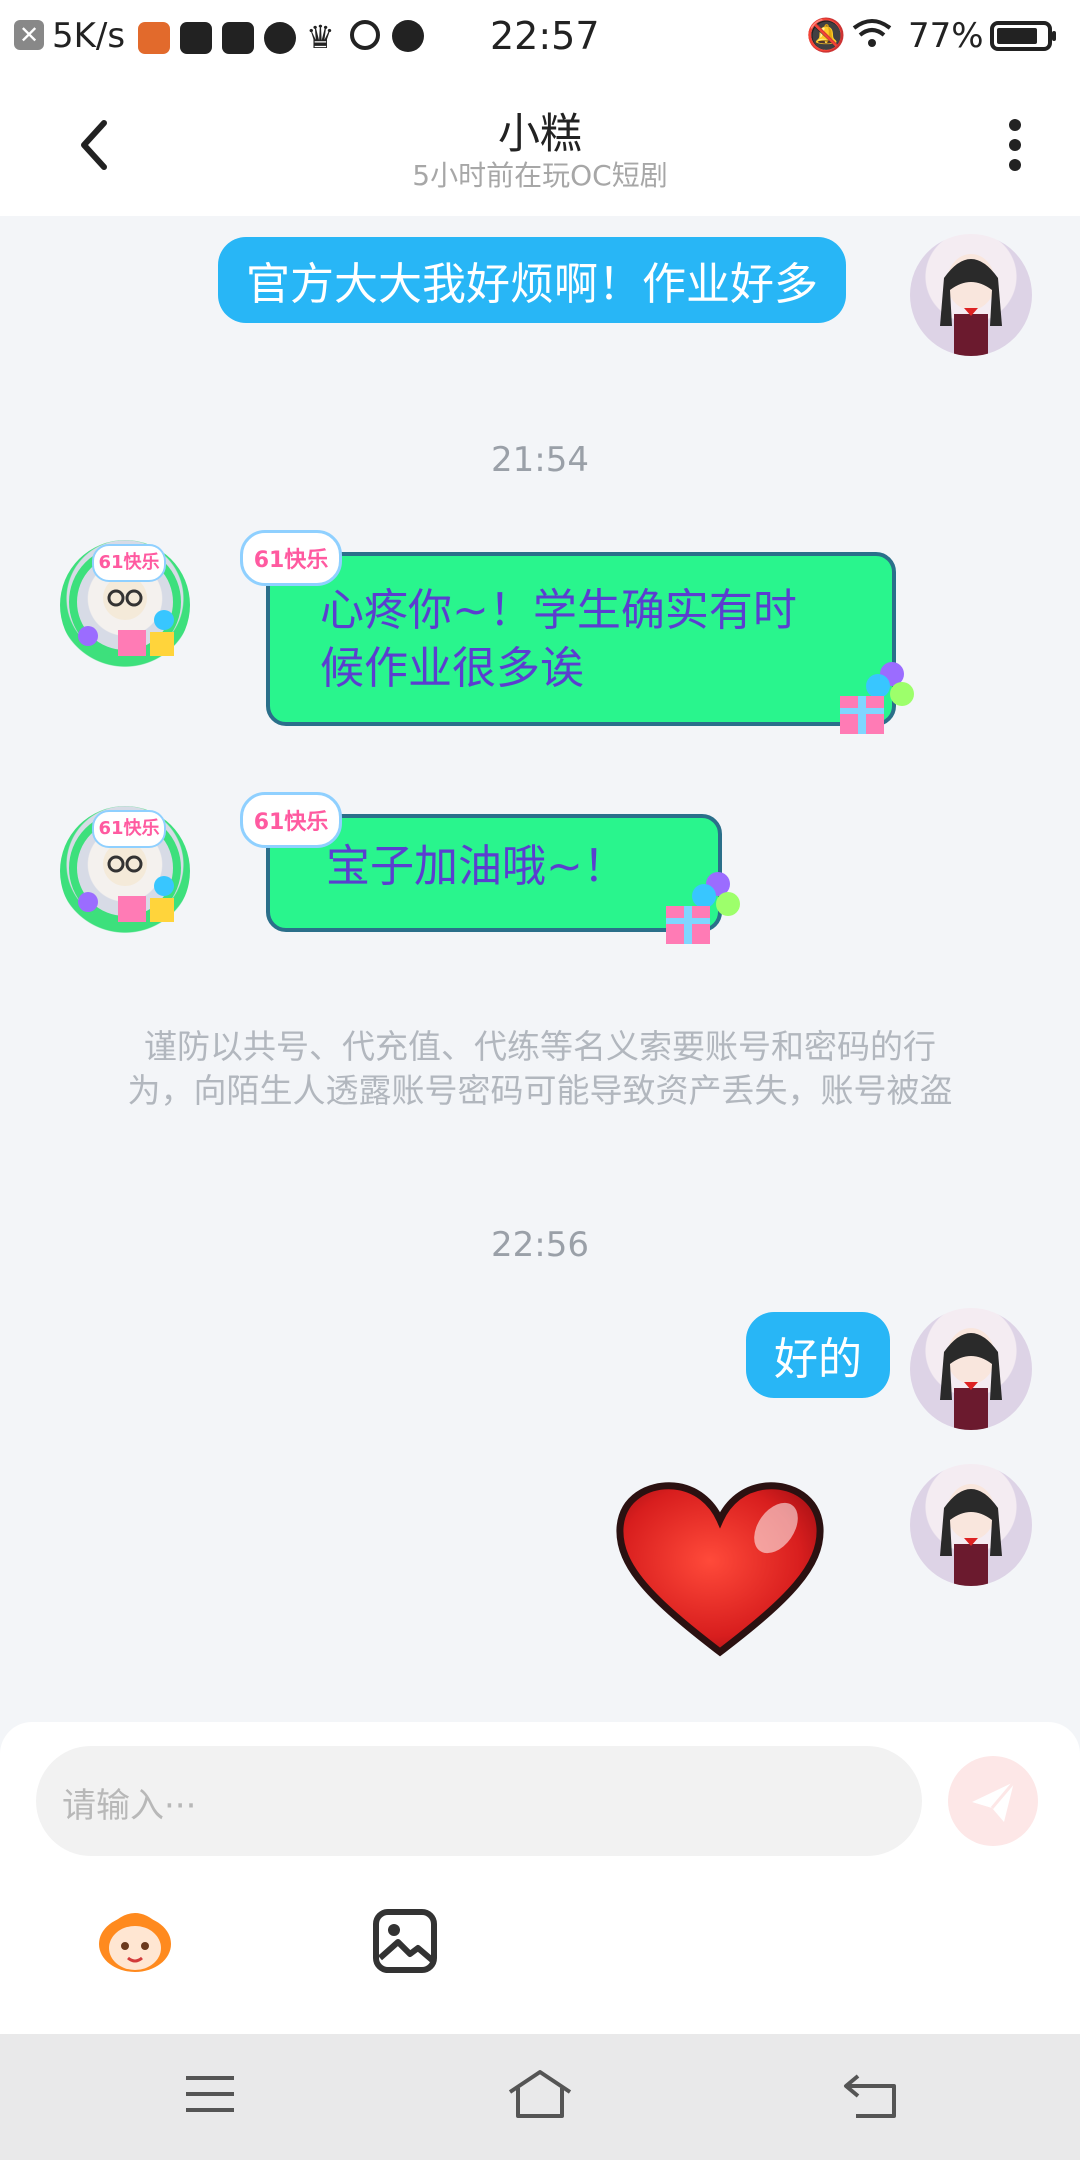 The height and width of the screenshot is (2160, 1080). What do you see at coordinates (872, 34) in the screenshot?
I see `wifi-icon` at bounding box center [872, 34].